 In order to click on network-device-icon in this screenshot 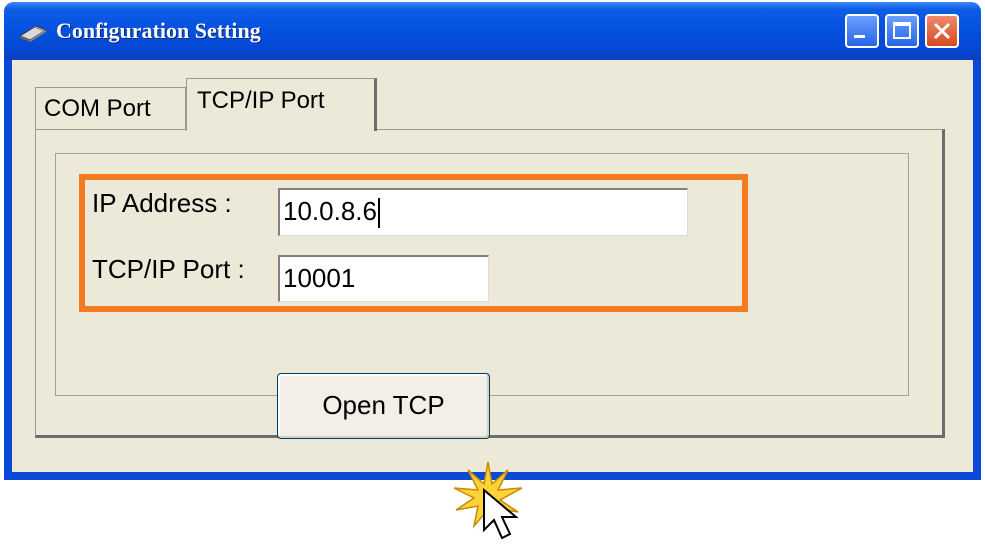, I will do `click(33, 35)`.